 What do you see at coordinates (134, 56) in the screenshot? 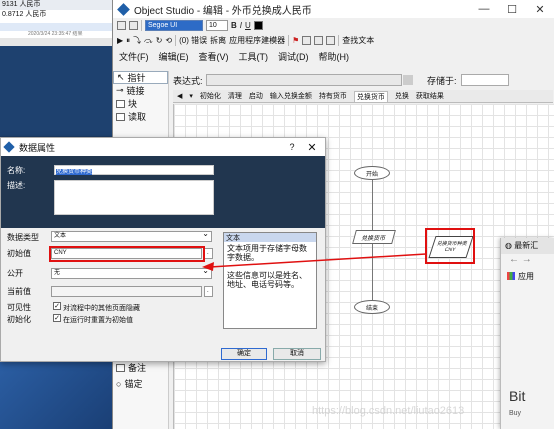
I see `menu-file: 文件(F)` at bounding box center [134, 56].